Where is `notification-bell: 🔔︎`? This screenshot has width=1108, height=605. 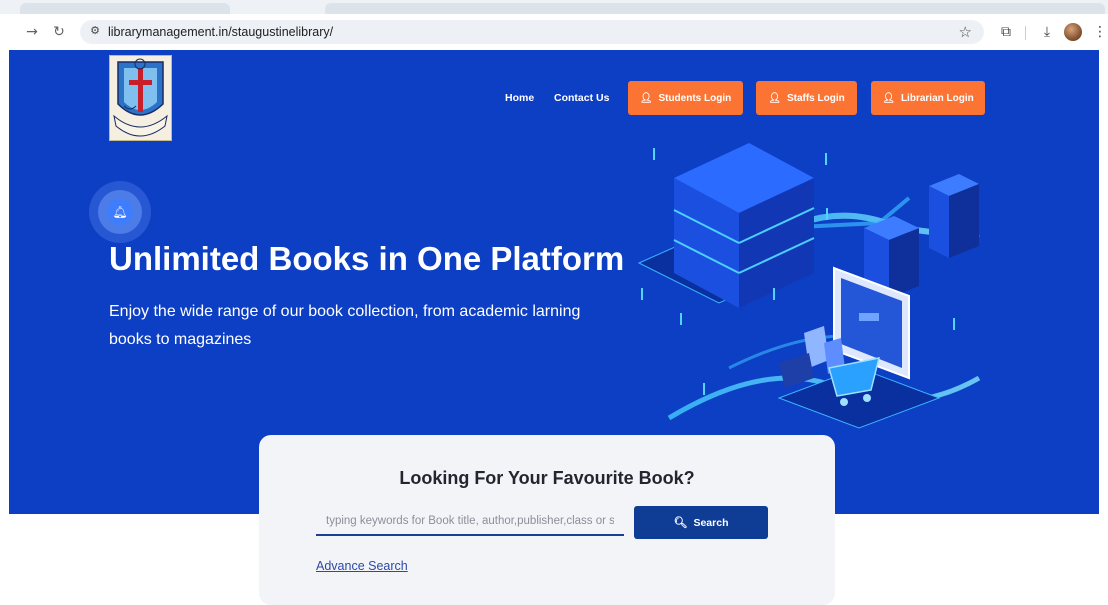 notification-bell: 🔔︎ is located at coordinates (120, 212).